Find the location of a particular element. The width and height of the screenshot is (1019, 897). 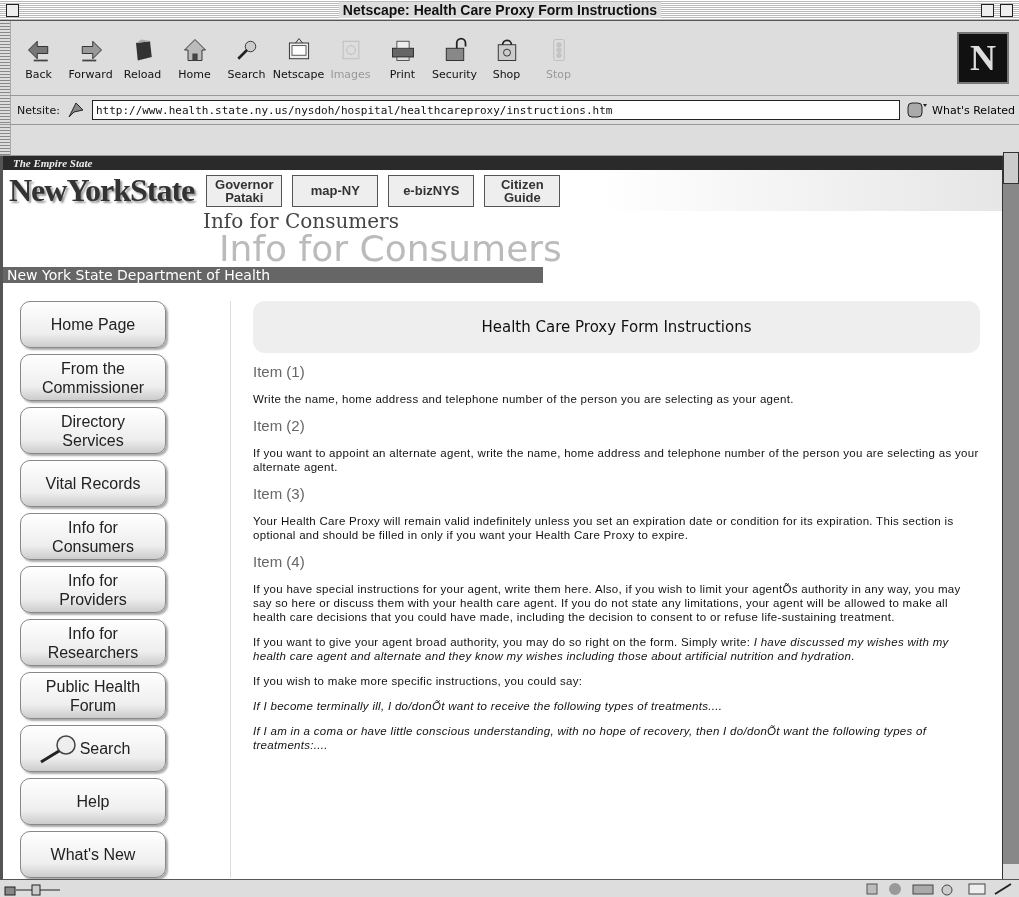

toolbar-button: Shop is located at coordinates (506, 58).